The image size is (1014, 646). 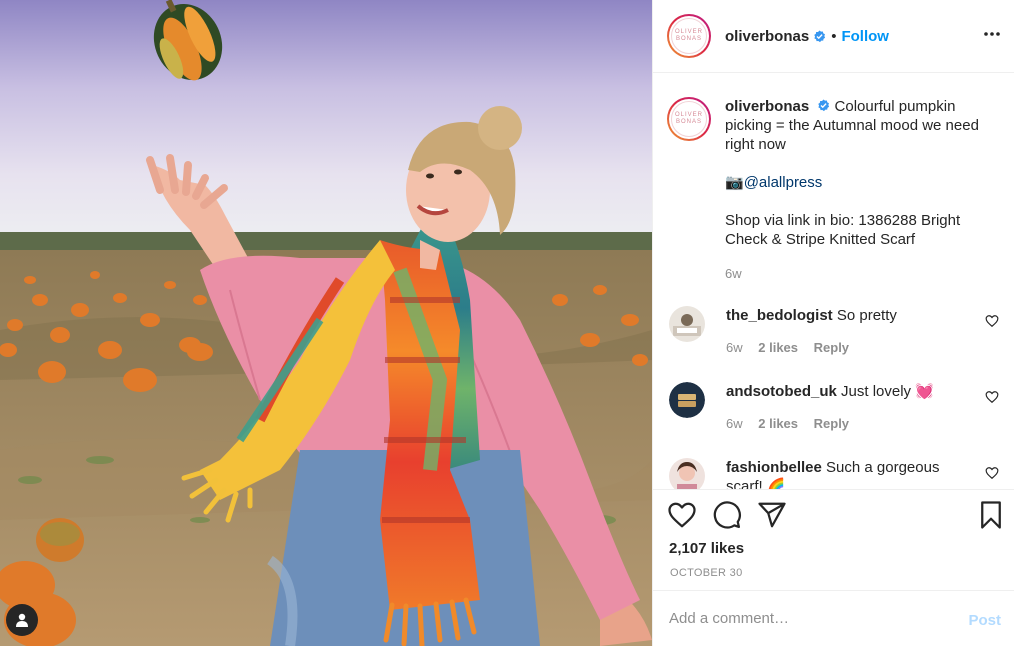 What do you see at coordinates (772, 515) in the screenshot?
I see `share-icon` at bounding box center [772, 515].